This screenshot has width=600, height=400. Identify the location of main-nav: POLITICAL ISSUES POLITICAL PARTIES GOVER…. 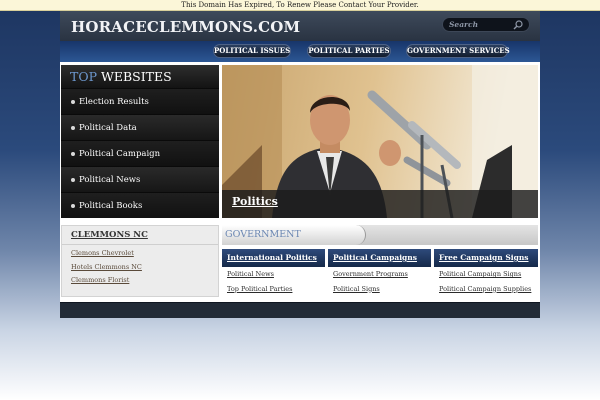
(300, 51).